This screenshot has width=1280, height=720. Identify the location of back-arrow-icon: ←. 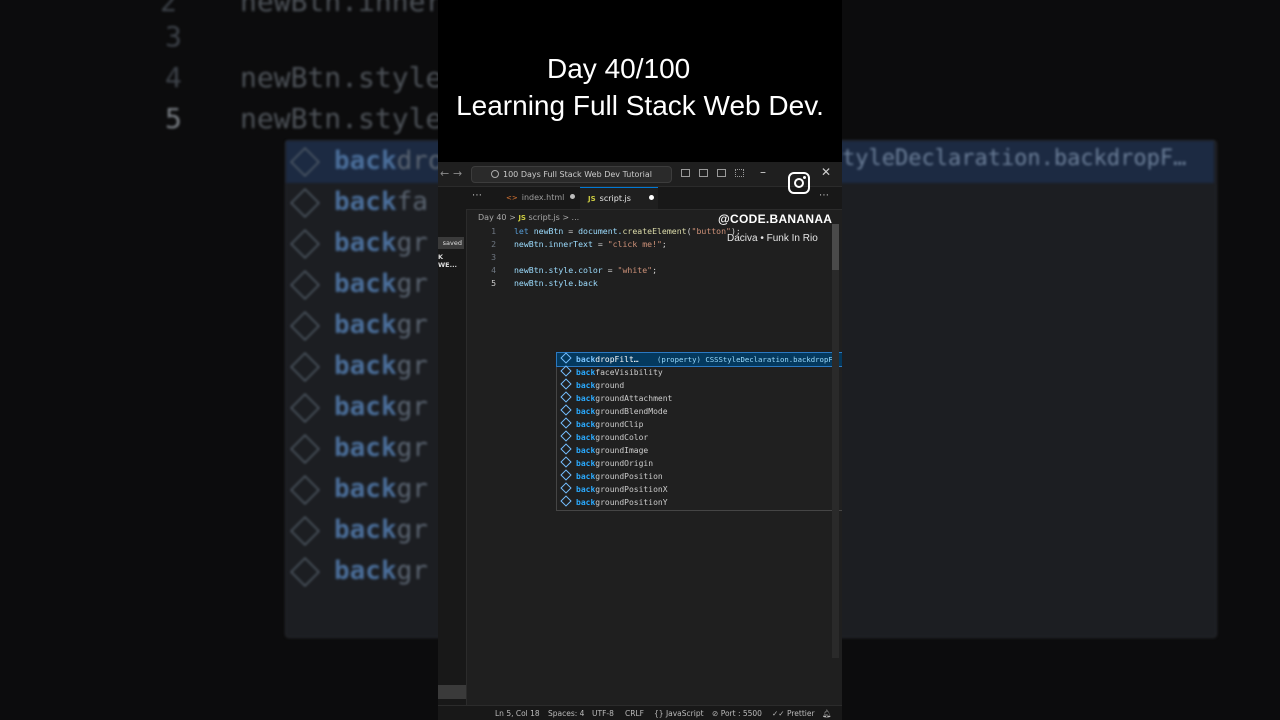
(444, 173).